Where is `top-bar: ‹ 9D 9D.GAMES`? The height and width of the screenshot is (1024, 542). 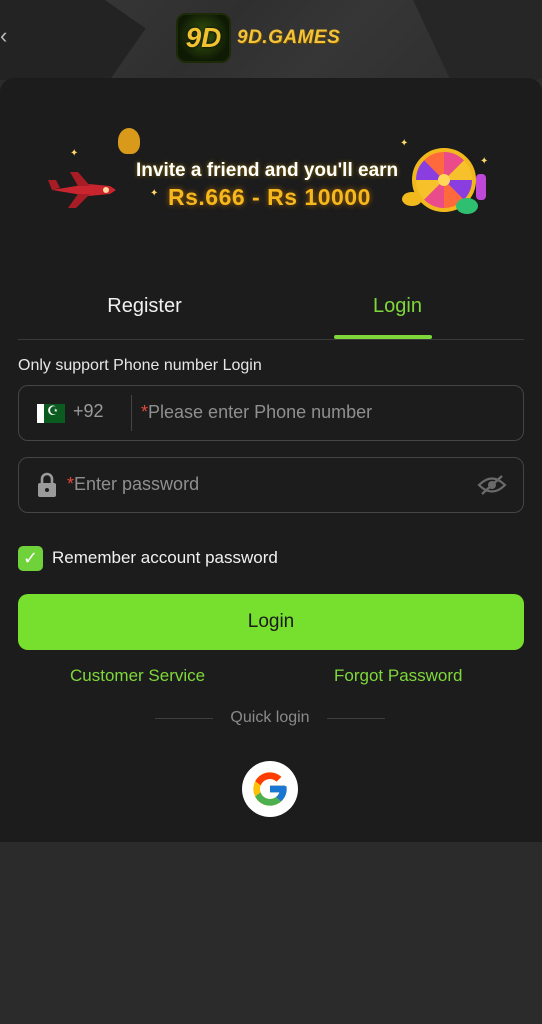 top-bar: ‹ 9D 9D.GAMES is located at coordinates (271, 40).